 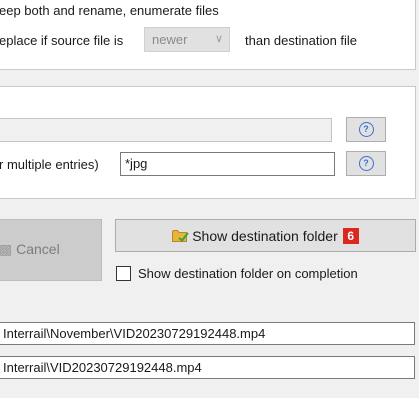 What do you see at coordinates (301, 40) in the screenshot?
I see `than-destination-label: than destination file` at bounding box center [301, 40].